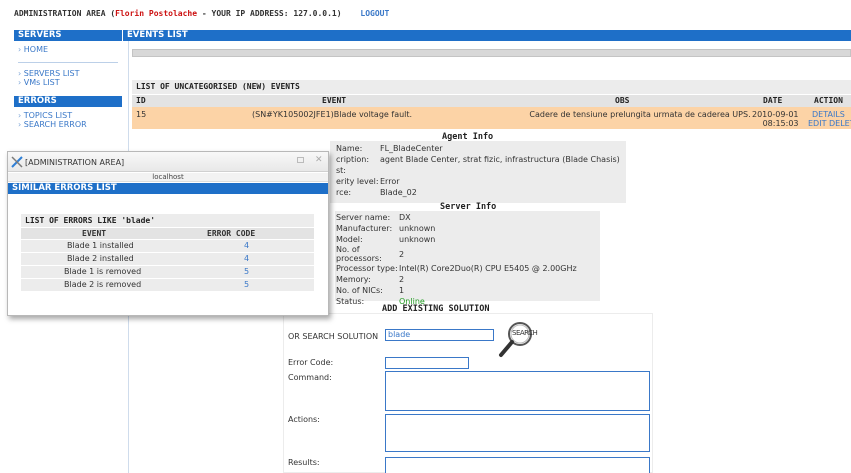 The width and height of the screenshot is (851, 473). What do you see at coordinates (156, 13) in the screenshot?
I see `current-user: Florin Postolache` at bounding box center [156, 13].